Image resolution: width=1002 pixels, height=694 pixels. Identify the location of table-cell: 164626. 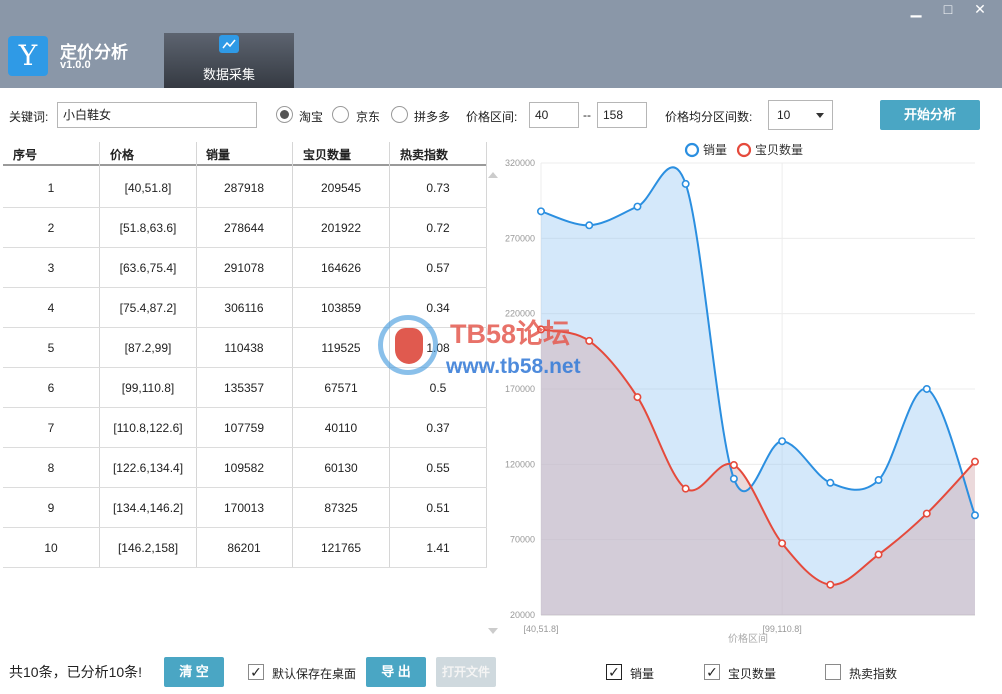
(341, 268).